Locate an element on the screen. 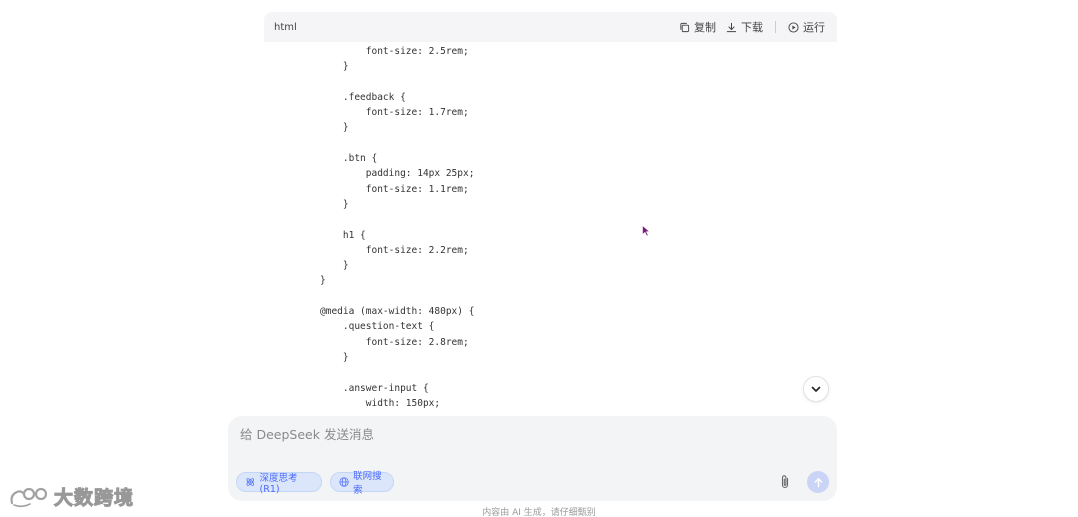 Image resolution: width=1078 pixels, height=517 pixels. code-line: .answer-input { is located at coordinates (374, 388).